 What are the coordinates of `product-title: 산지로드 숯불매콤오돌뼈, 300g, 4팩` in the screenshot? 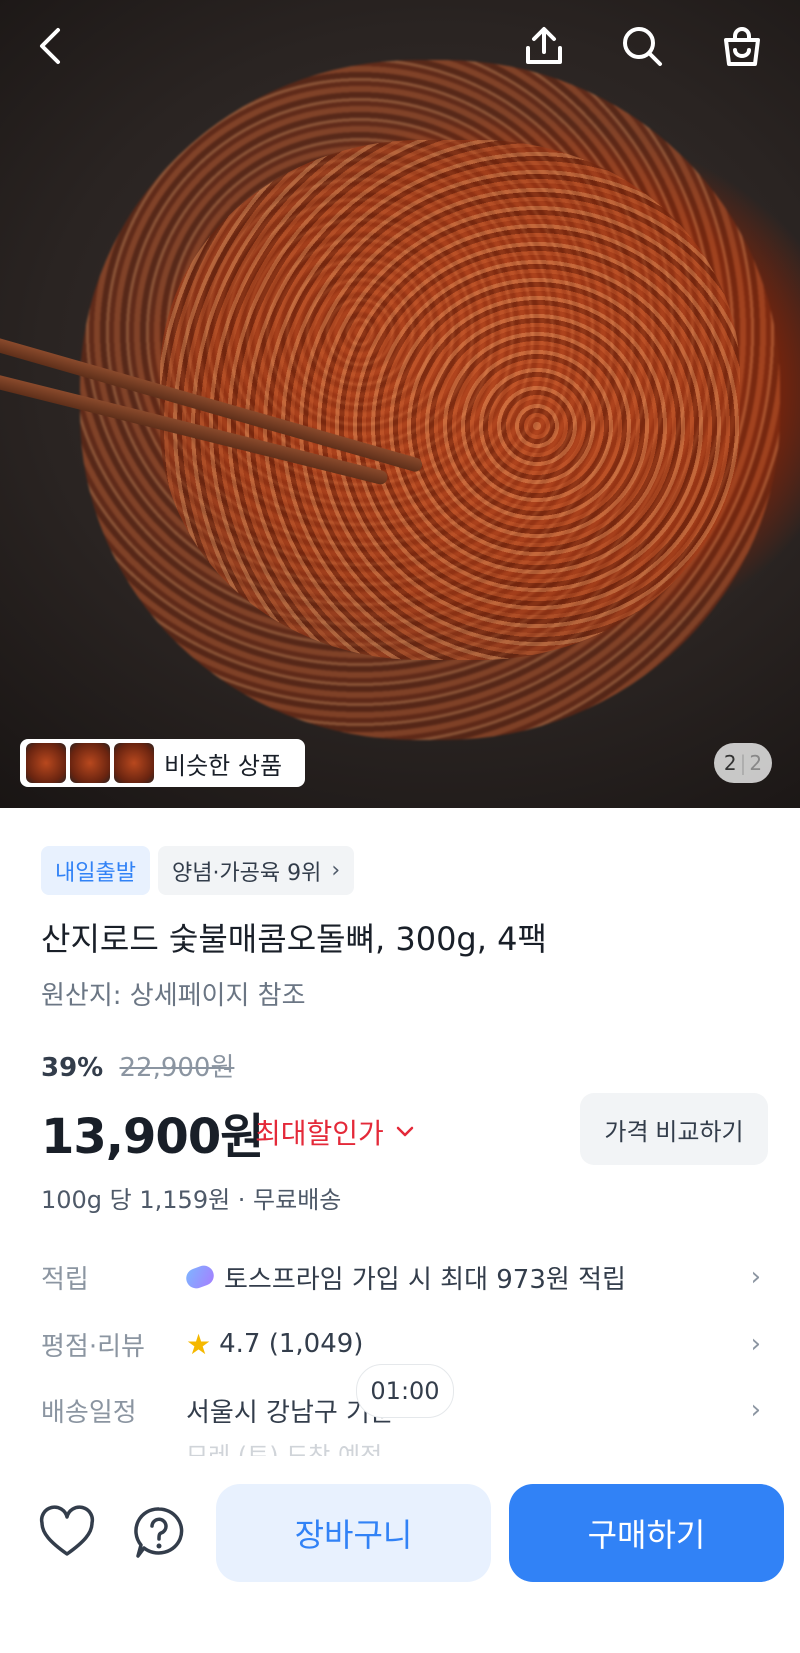 It's located at (294, 939).